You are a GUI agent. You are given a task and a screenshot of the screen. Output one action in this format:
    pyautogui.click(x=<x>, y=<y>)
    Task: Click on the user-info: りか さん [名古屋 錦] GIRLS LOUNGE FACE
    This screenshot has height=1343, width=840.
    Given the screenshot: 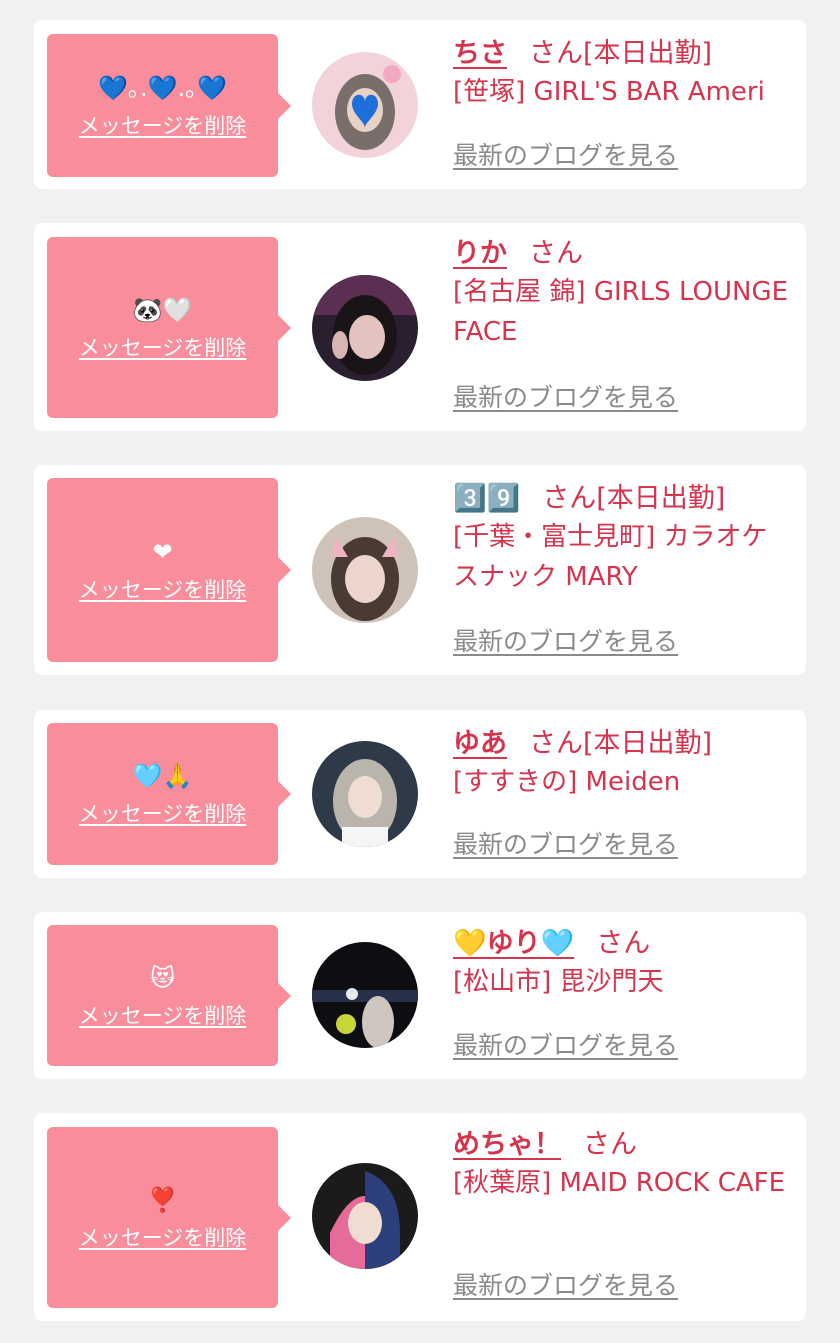 What is the action you would take?
    pyautogui.click(x=623, y=294)
    